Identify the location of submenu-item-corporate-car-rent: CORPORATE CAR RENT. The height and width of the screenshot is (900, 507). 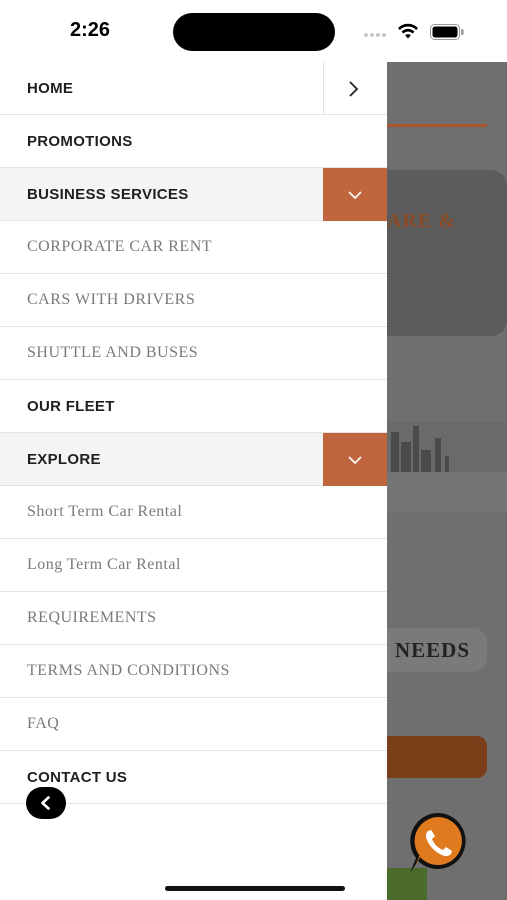
(193, 247).